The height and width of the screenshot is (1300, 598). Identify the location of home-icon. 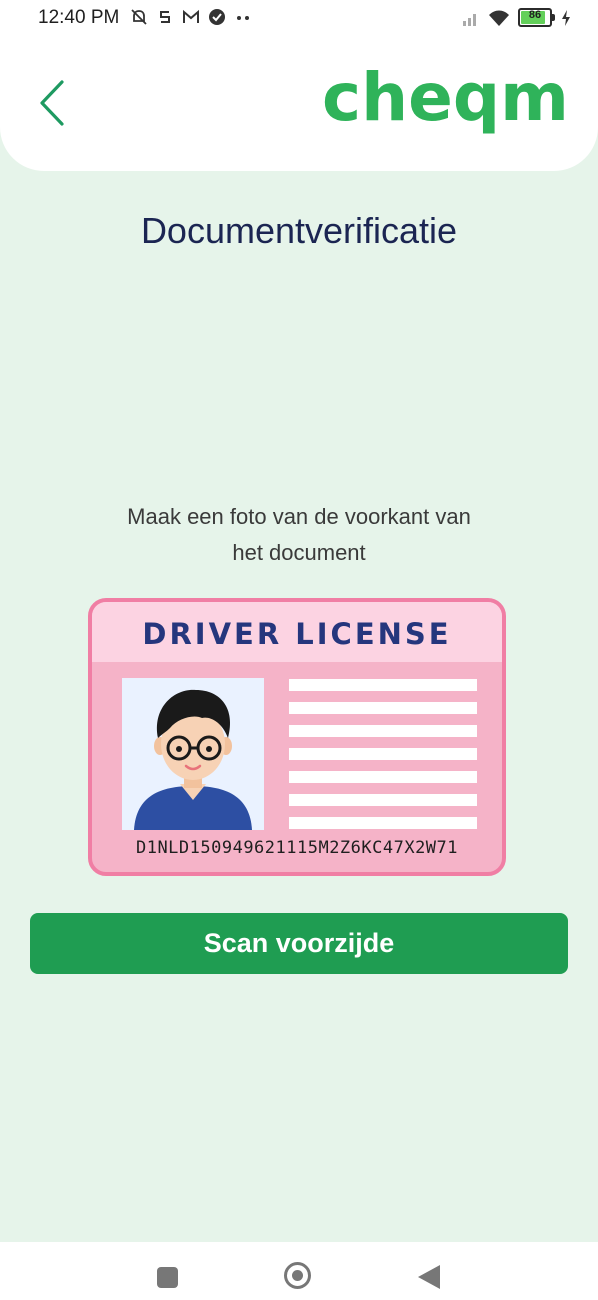
(297, 1275).